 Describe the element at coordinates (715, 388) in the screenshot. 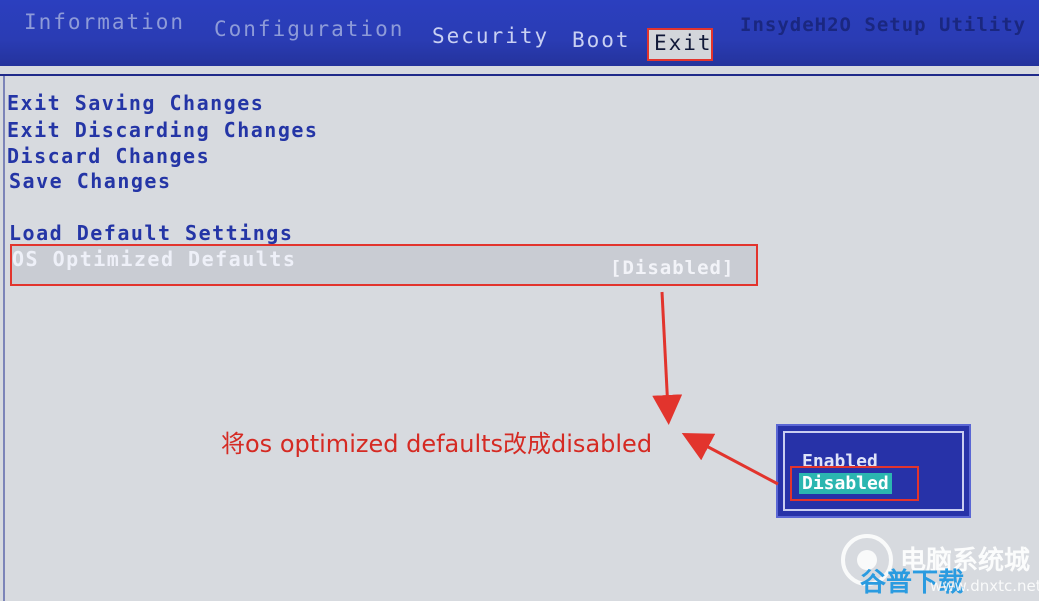

I see `annotation-arrows` at that location.